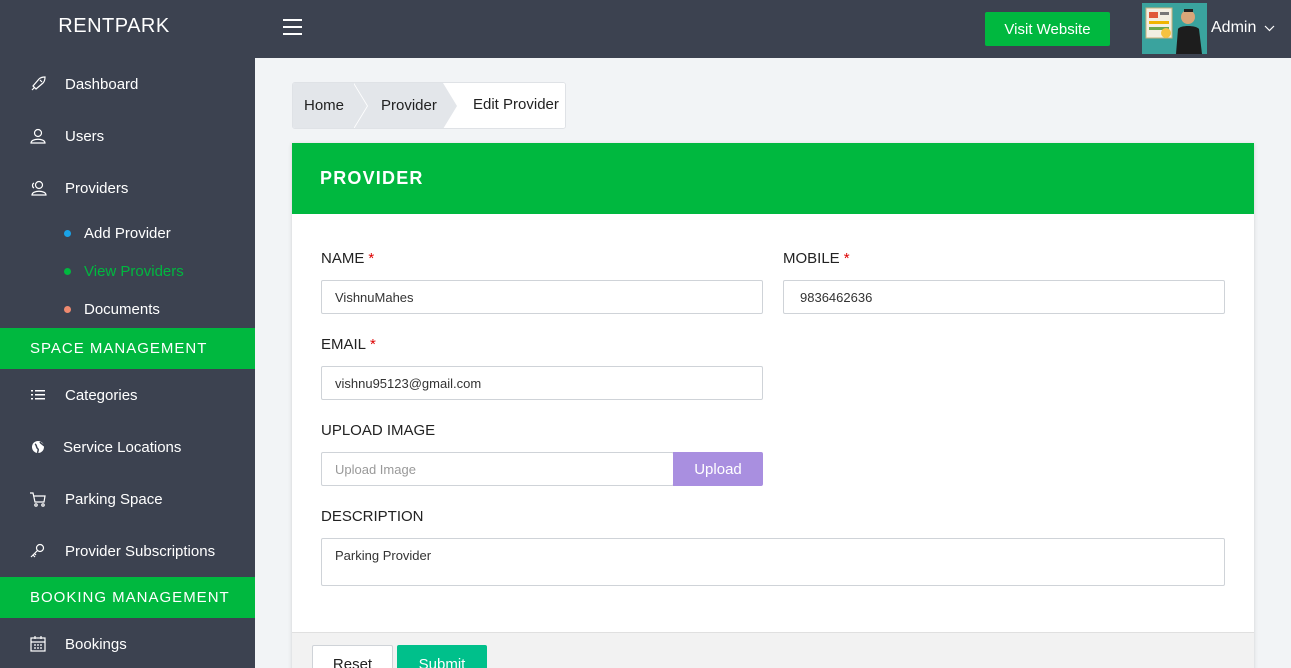 This screenshot has height=668, width=1291. I want to click on sidebar-subitem-label: Documents, so click(122, 309).